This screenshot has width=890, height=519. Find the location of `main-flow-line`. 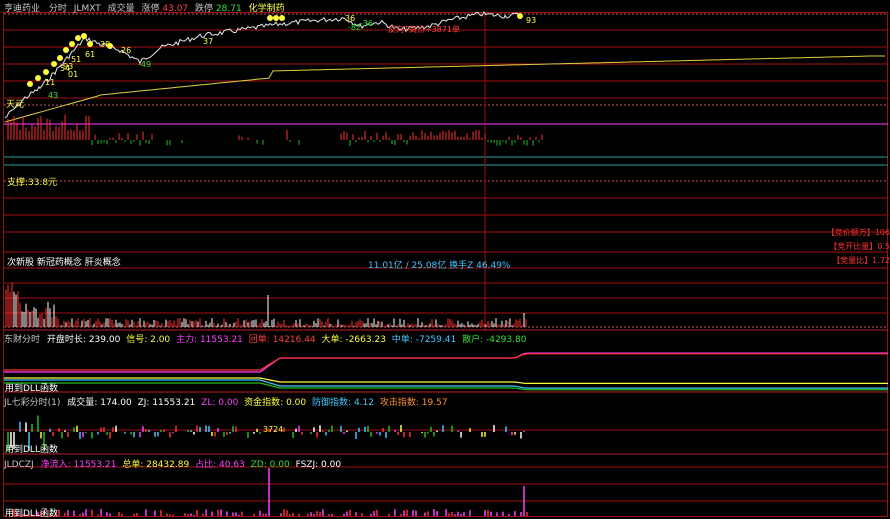

main-flow-line is located at coordinates (446, 362).